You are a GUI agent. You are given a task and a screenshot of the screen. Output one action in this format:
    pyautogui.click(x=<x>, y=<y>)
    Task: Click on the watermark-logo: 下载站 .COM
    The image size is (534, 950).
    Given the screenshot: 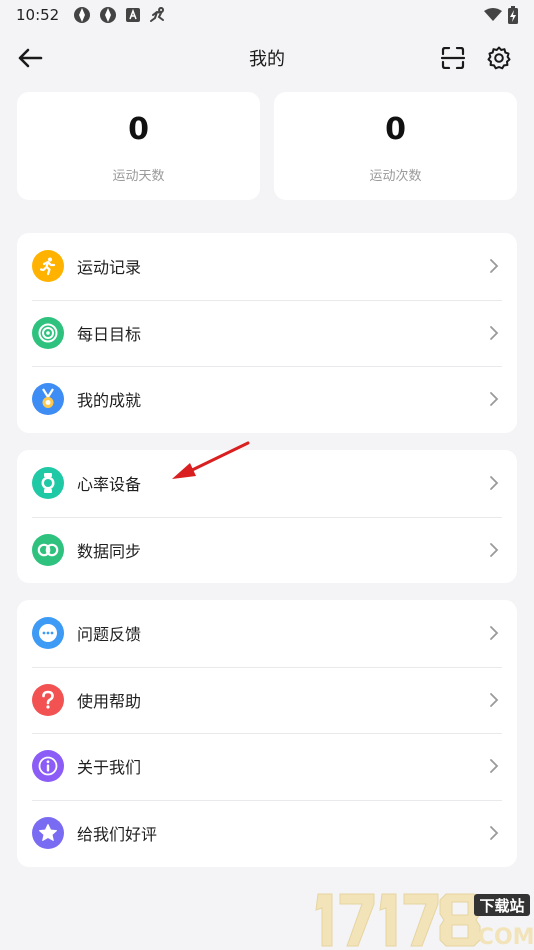 What is the action you would take?
    pyautogui.click(x=424, y=921)
    